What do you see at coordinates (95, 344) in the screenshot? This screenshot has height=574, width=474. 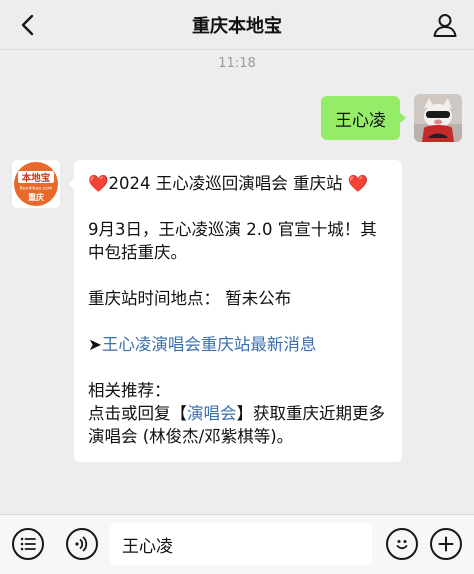 I see `arrow-icon: ➤` at bounding box center [95, 344].